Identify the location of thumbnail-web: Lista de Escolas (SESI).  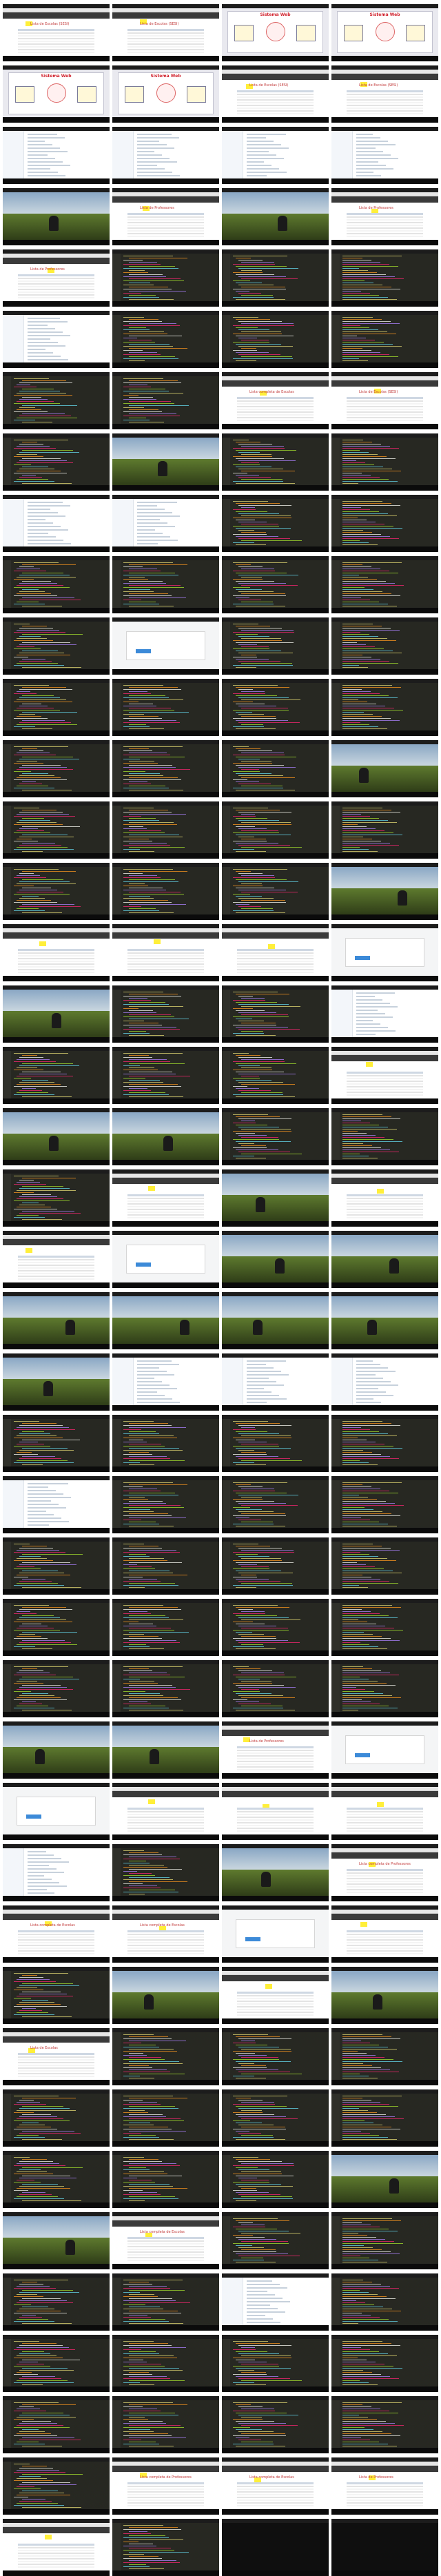
(275, 94).